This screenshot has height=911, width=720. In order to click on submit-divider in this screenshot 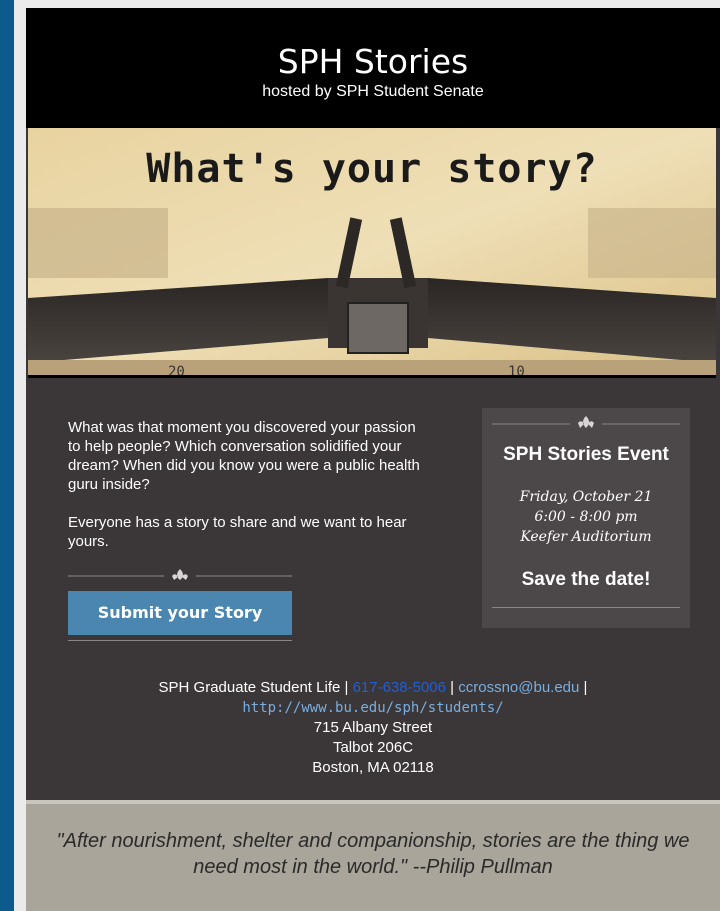, I will do `click(180, 640)`.